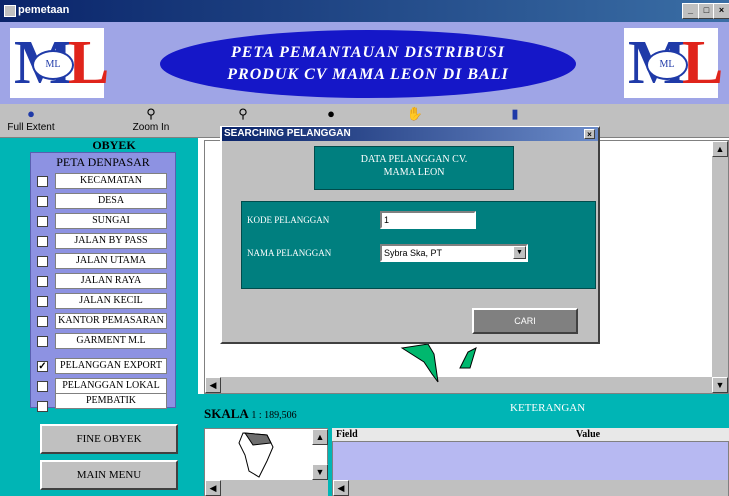 The height and width of the screenshot is (496, 729). I want to click on main-menu-button: MAIN MENU, so click(109, 475).